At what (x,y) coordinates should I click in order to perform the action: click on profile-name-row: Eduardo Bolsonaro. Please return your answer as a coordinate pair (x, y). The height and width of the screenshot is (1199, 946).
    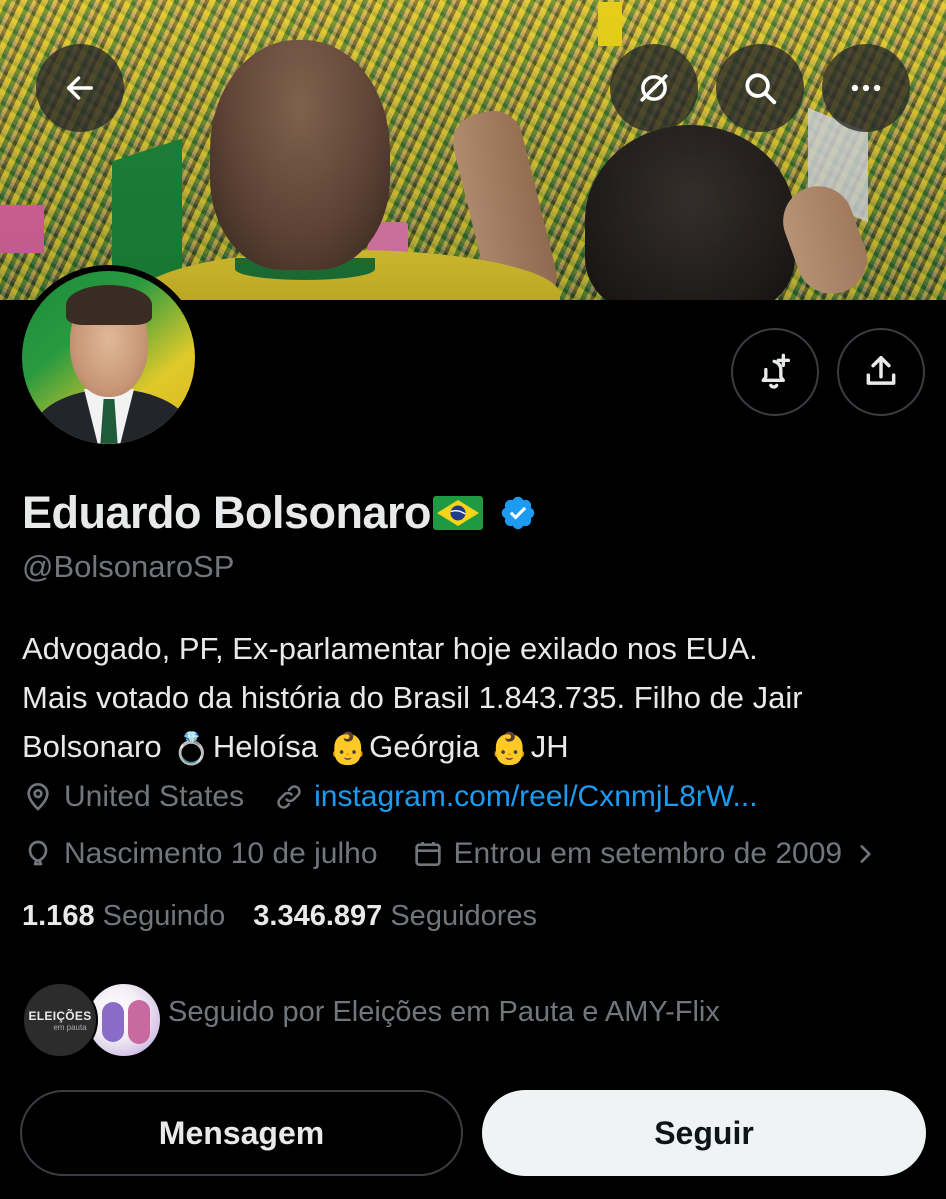
    Looking at the image, I should click on (279, 513).